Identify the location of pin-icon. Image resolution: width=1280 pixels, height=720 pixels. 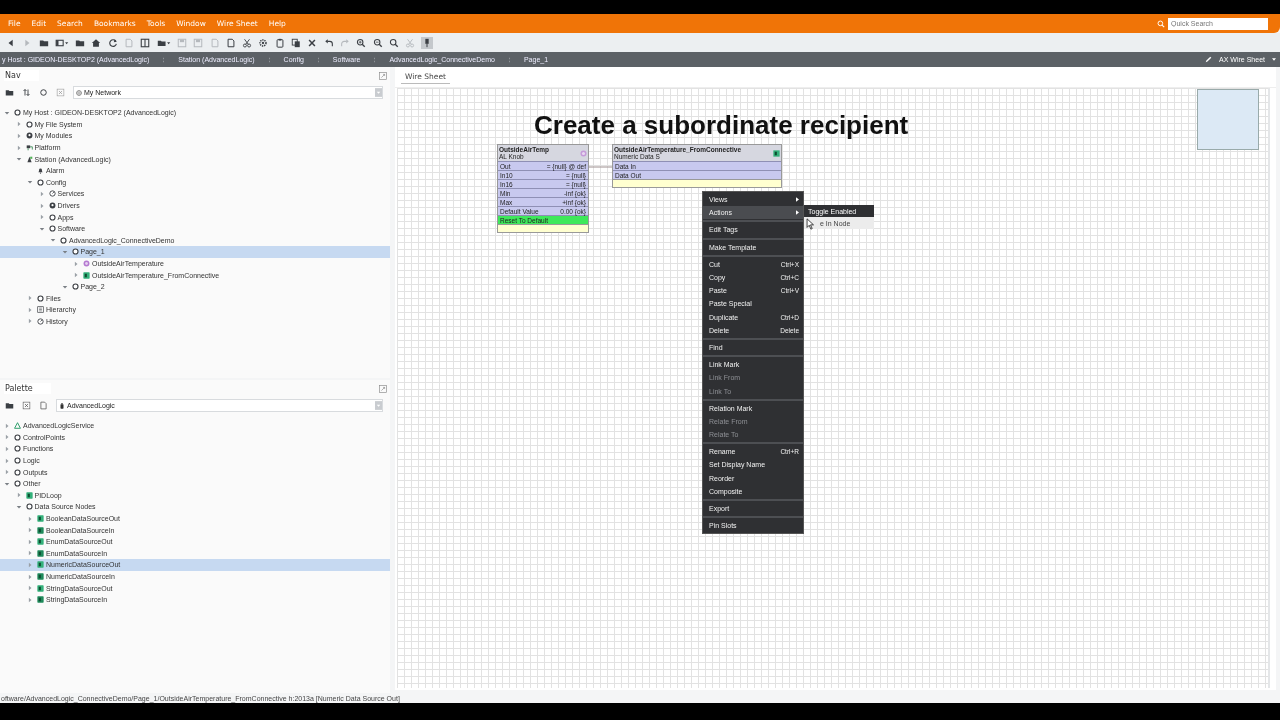
(427, 42).